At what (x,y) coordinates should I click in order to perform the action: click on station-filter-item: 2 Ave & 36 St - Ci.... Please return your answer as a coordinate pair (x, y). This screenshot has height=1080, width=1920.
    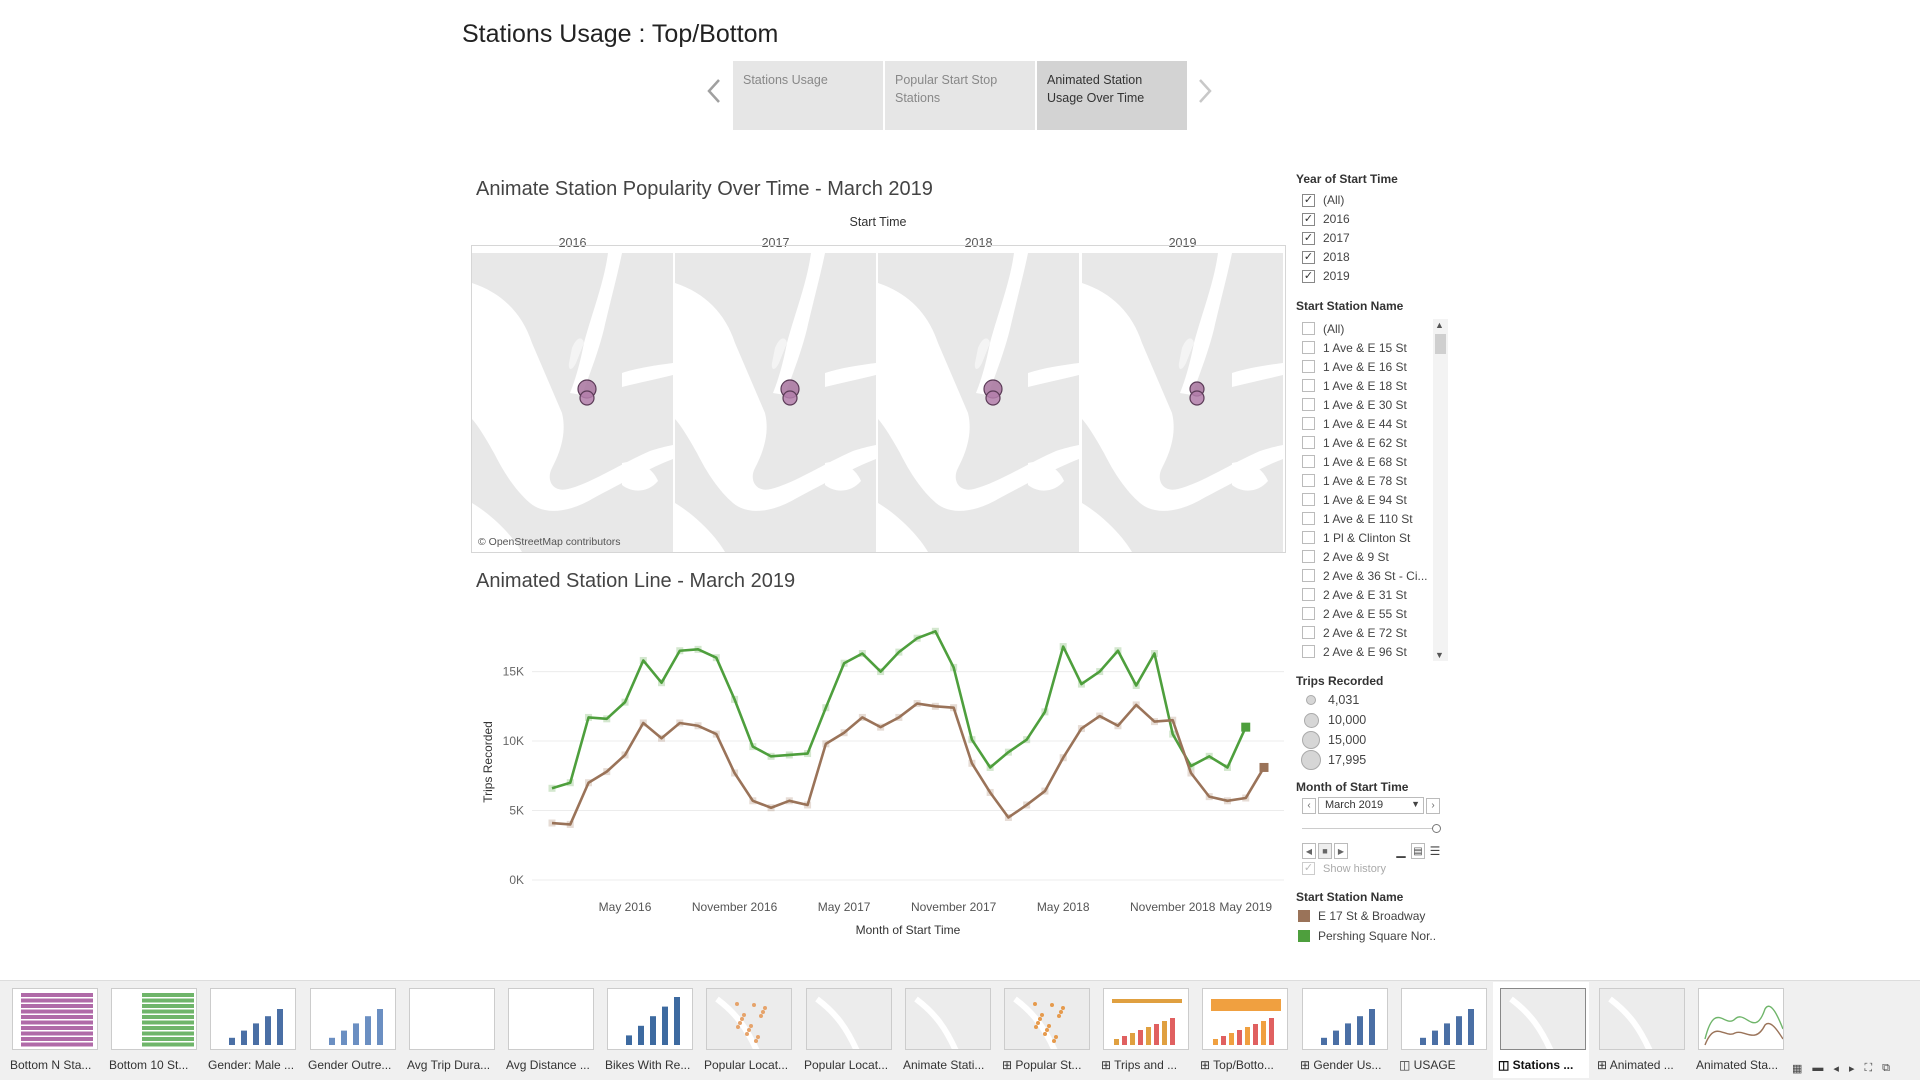
    Looking at the image, I should click on (1375, 575).